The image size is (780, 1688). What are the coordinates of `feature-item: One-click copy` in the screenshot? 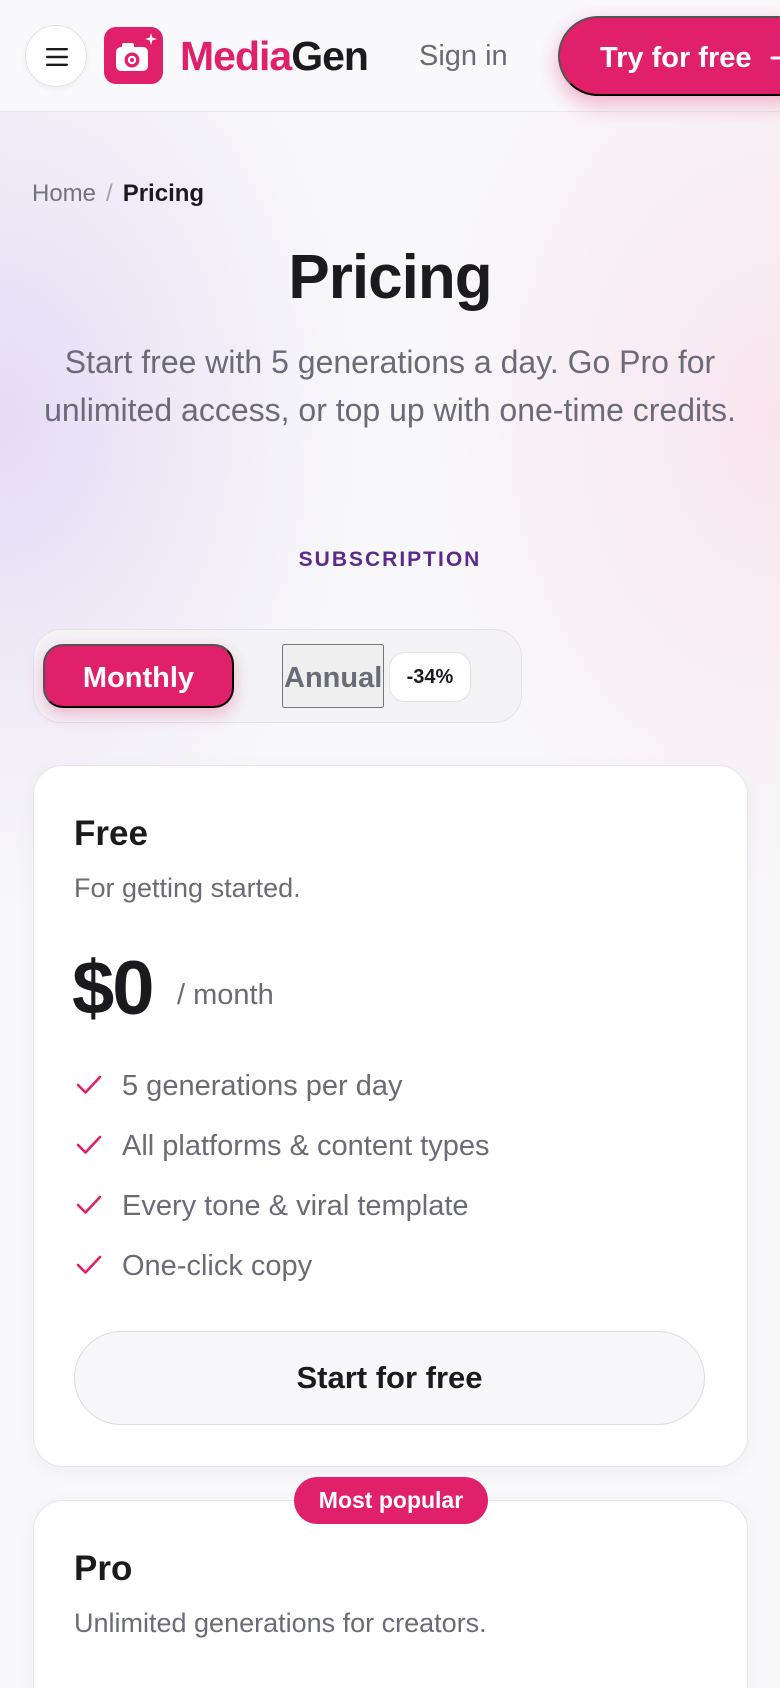 It's located at (282, 1266).